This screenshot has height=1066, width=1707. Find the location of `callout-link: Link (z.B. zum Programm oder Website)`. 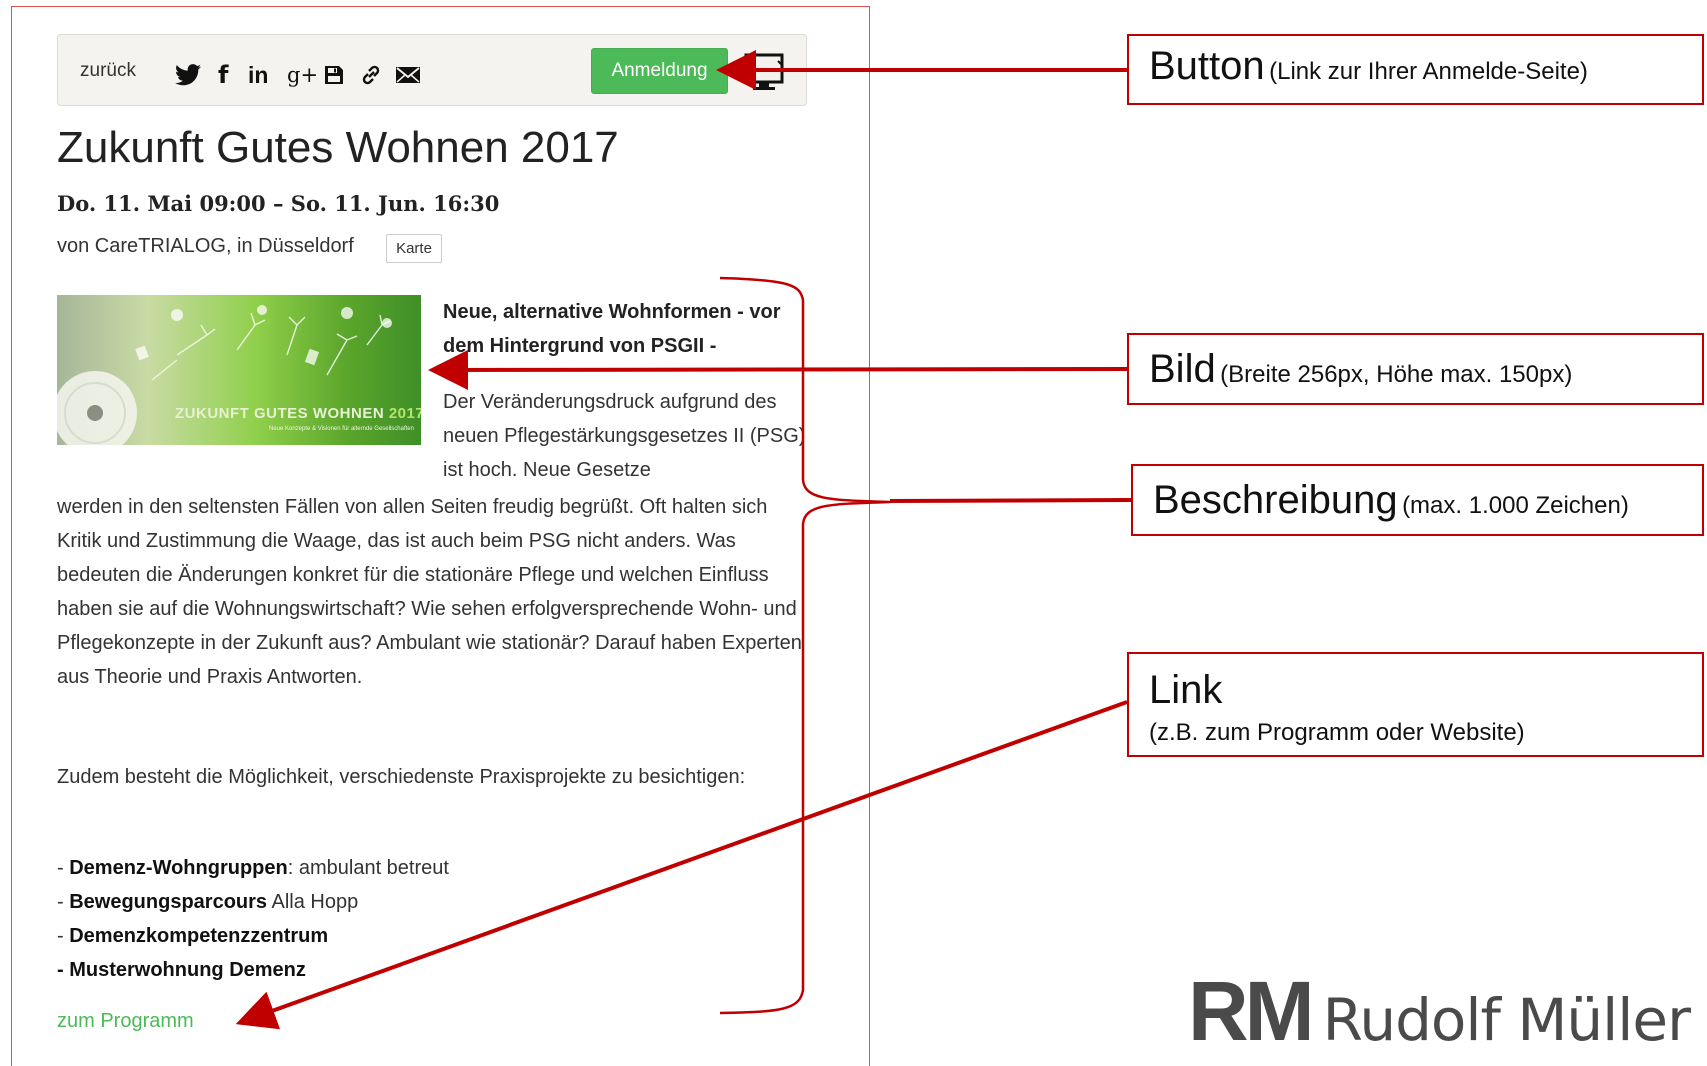

callout-link: Link (z.B. zum Programm oder Website) is located at coordinates (1415, 704).